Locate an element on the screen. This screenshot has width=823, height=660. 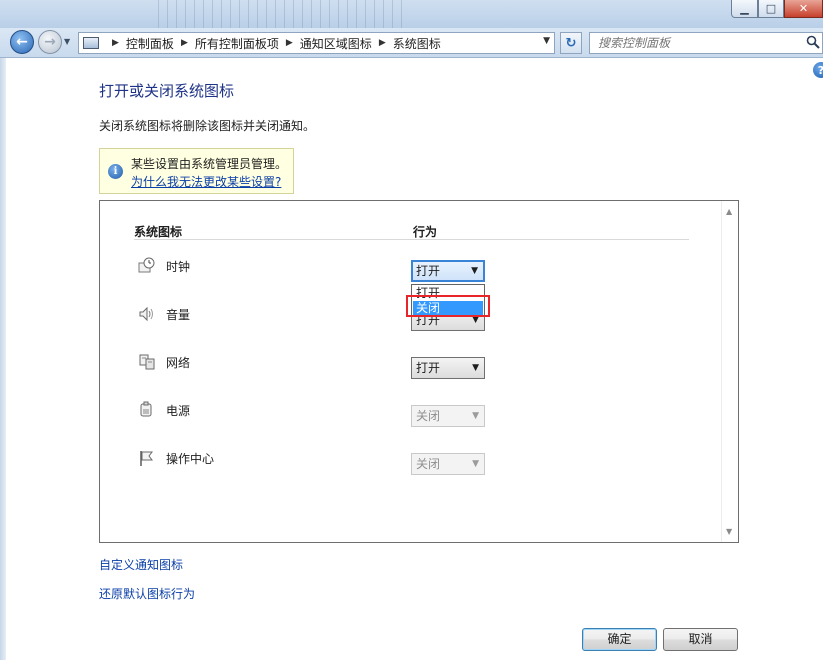
network-icon is located at coordinates (147, 362).